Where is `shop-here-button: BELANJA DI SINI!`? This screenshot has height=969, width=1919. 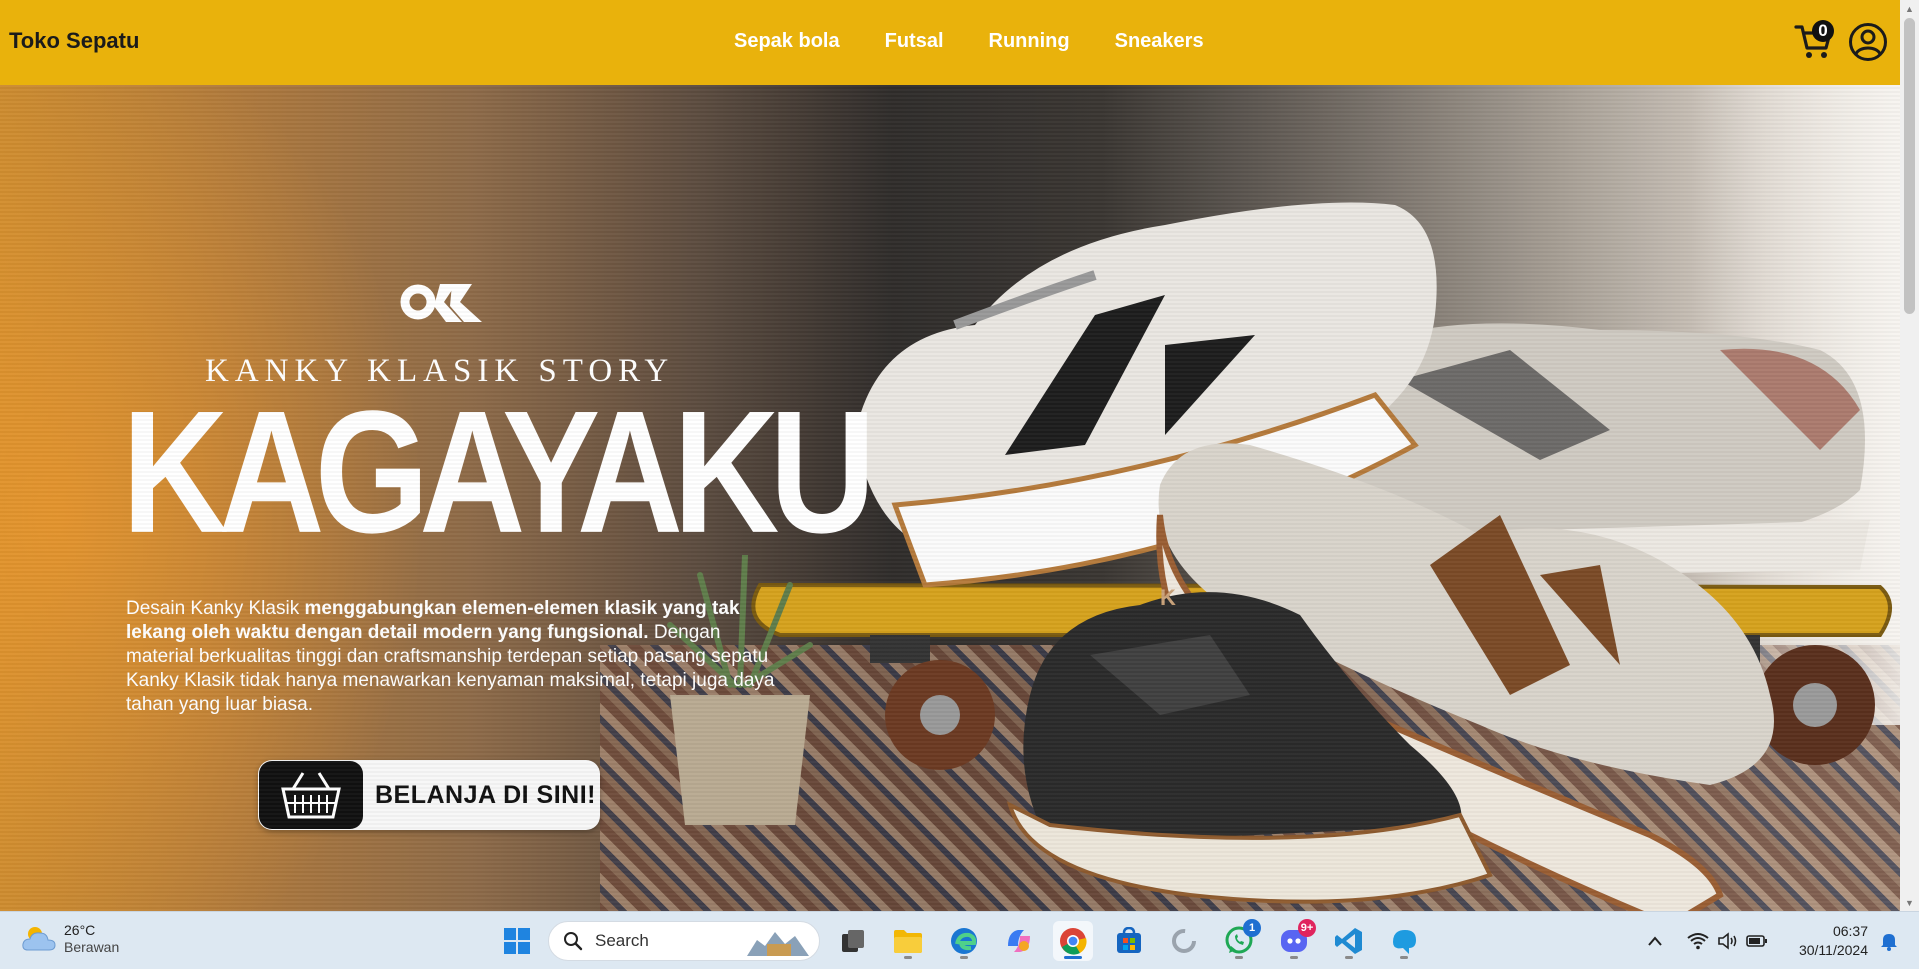
shop-here-button: BELANJA DI SINI! is located at coordinates (429, 795).